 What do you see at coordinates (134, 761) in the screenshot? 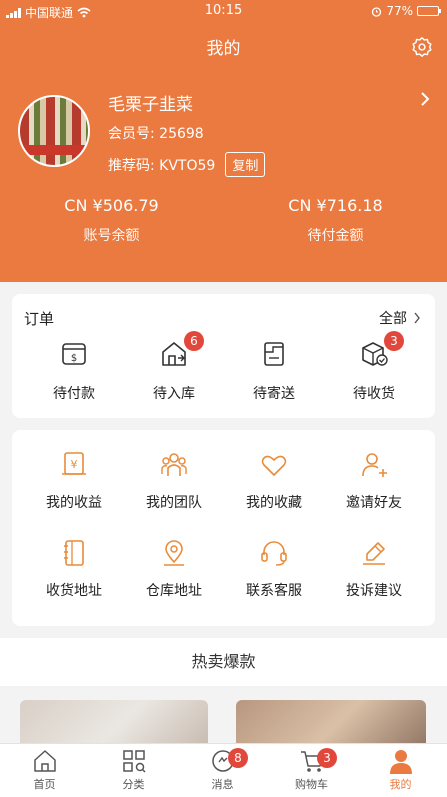
I see `category-icon` at bounding box center [134, 761].